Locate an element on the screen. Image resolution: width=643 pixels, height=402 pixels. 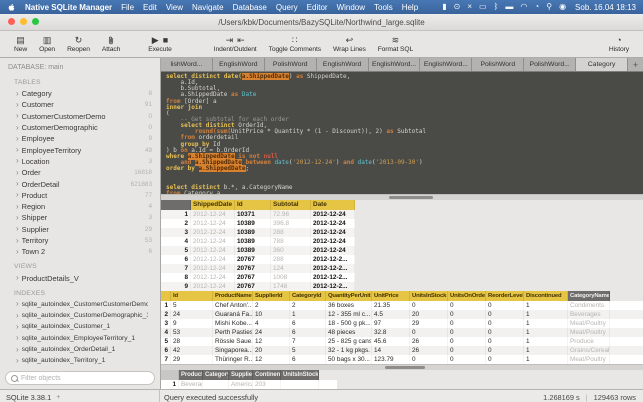
column-header-productname: ProductName is located at coordinates (233, 296).